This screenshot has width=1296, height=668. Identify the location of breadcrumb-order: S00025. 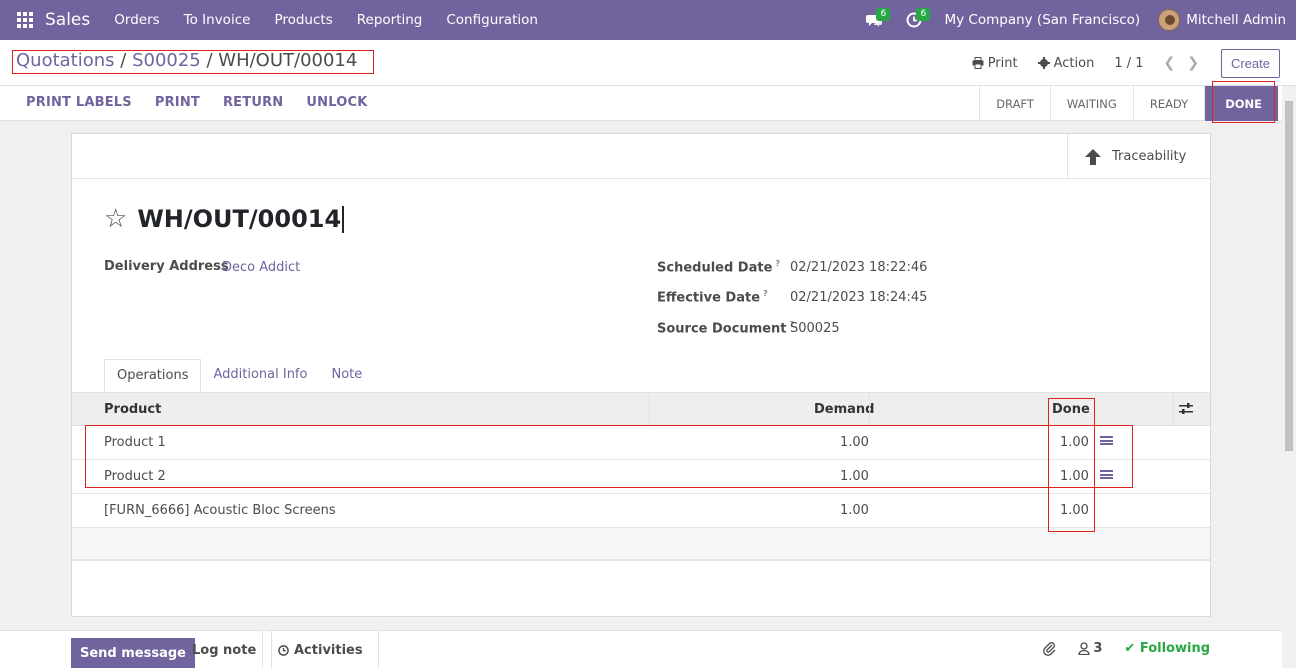
(166, 60).